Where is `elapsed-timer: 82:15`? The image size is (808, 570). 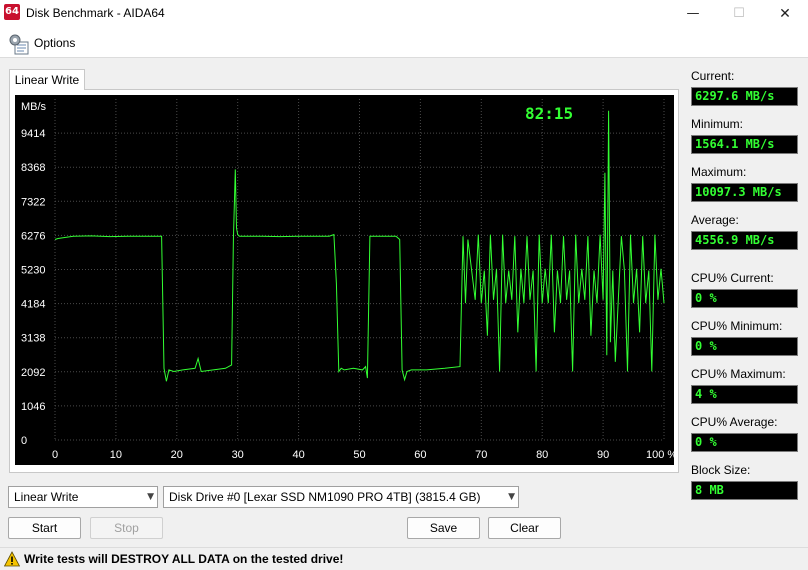
elapsed-timer: 82:15 is located at coordinates (549, 113).